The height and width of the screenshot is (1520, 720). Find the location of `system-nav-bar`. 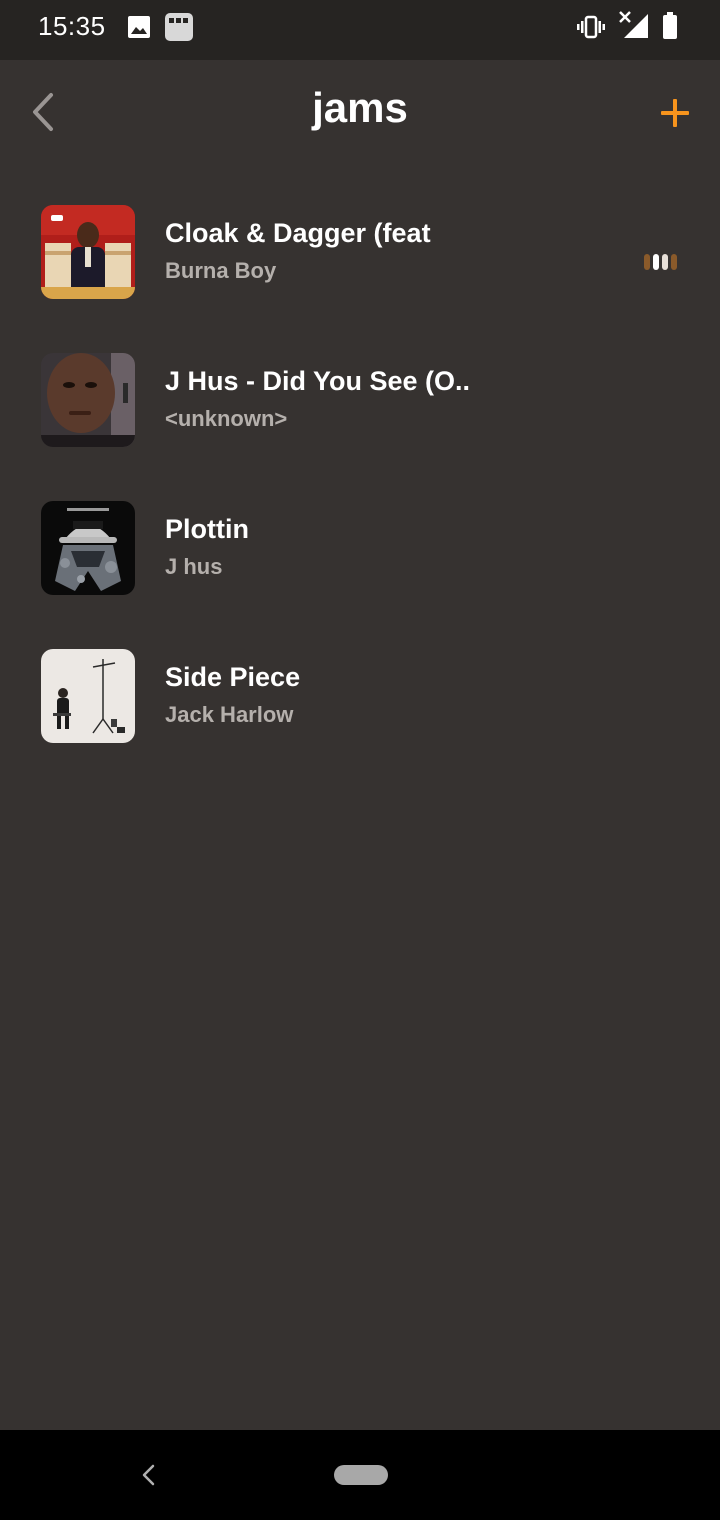

system-nav-bar is located at coordinates (360, 1475).